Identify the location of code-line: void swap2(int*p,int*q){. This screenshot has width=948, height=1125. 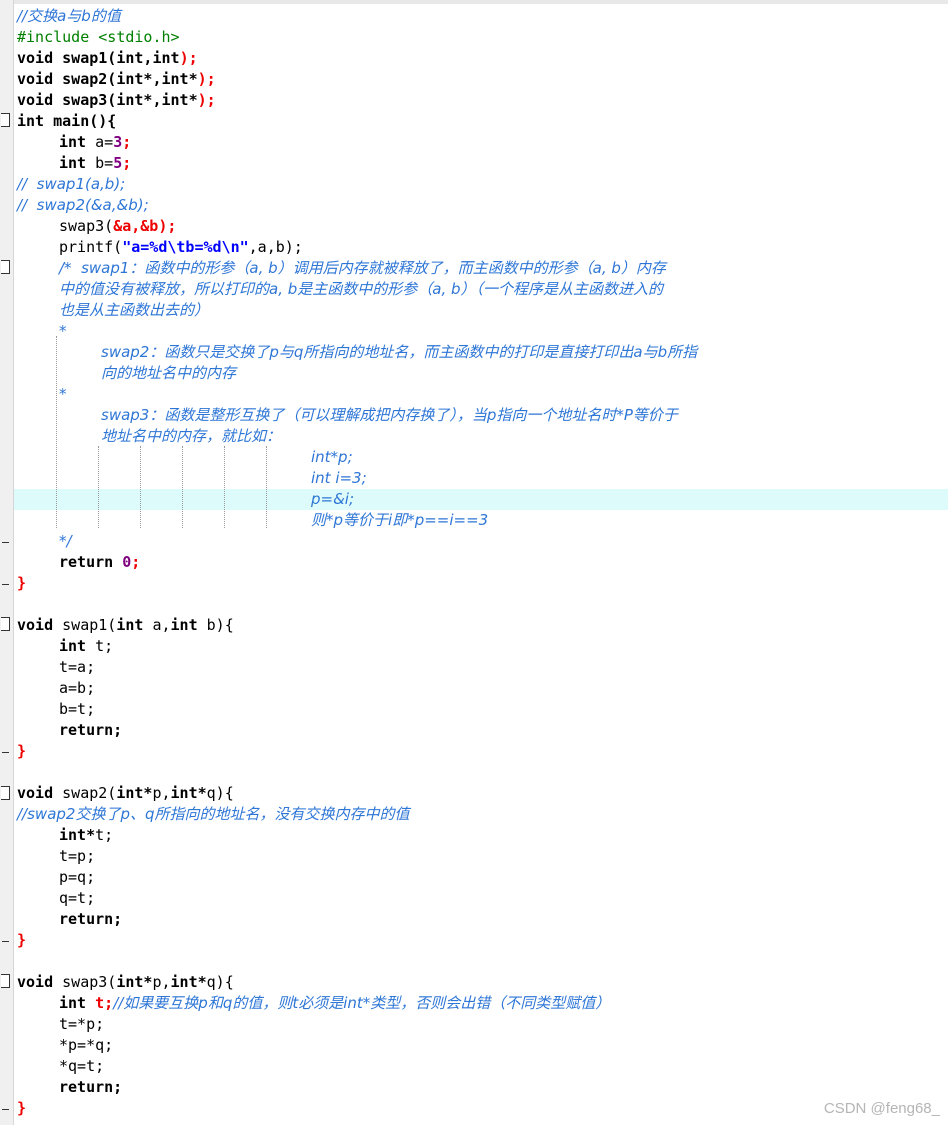
(125, 793).